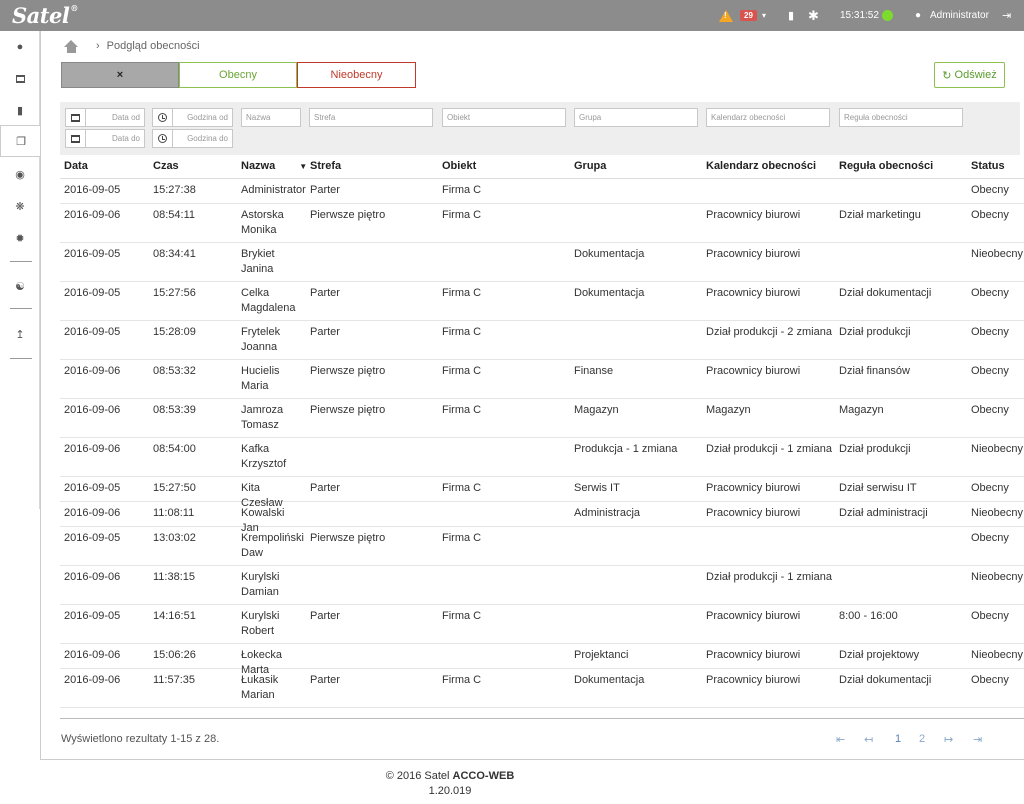 The image size is (1024, 804). Describe the element at coordinates (262, 417) in the screenshot. I see `cell-name: Jamroza Tomasz` at that location.